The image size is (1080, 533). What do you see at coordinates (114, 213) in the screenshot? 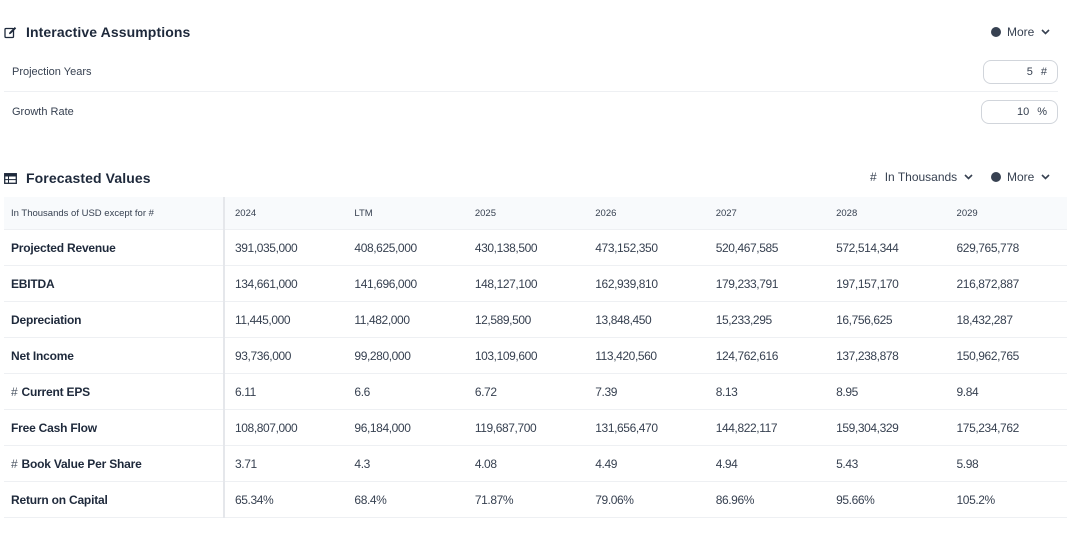
I see `table-header-label: In Thousands of USD except for #` at bounding box center [114, 213].